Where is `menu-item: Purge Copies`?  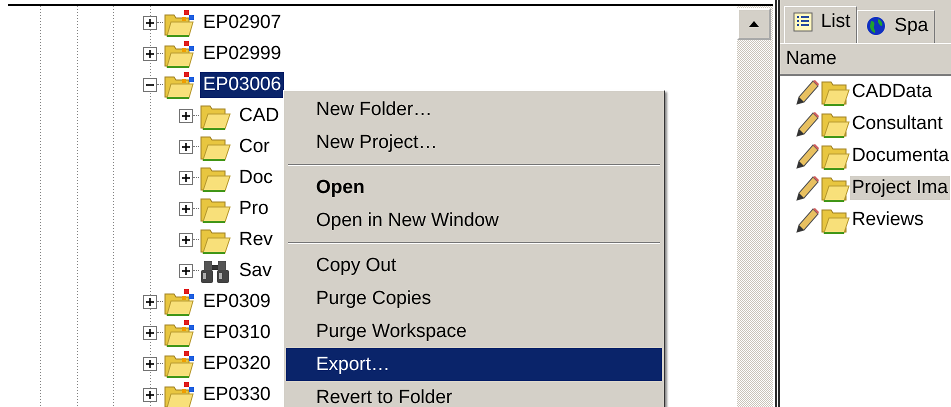
menu-item: Purge Copies is located at coordinates (474, 298).